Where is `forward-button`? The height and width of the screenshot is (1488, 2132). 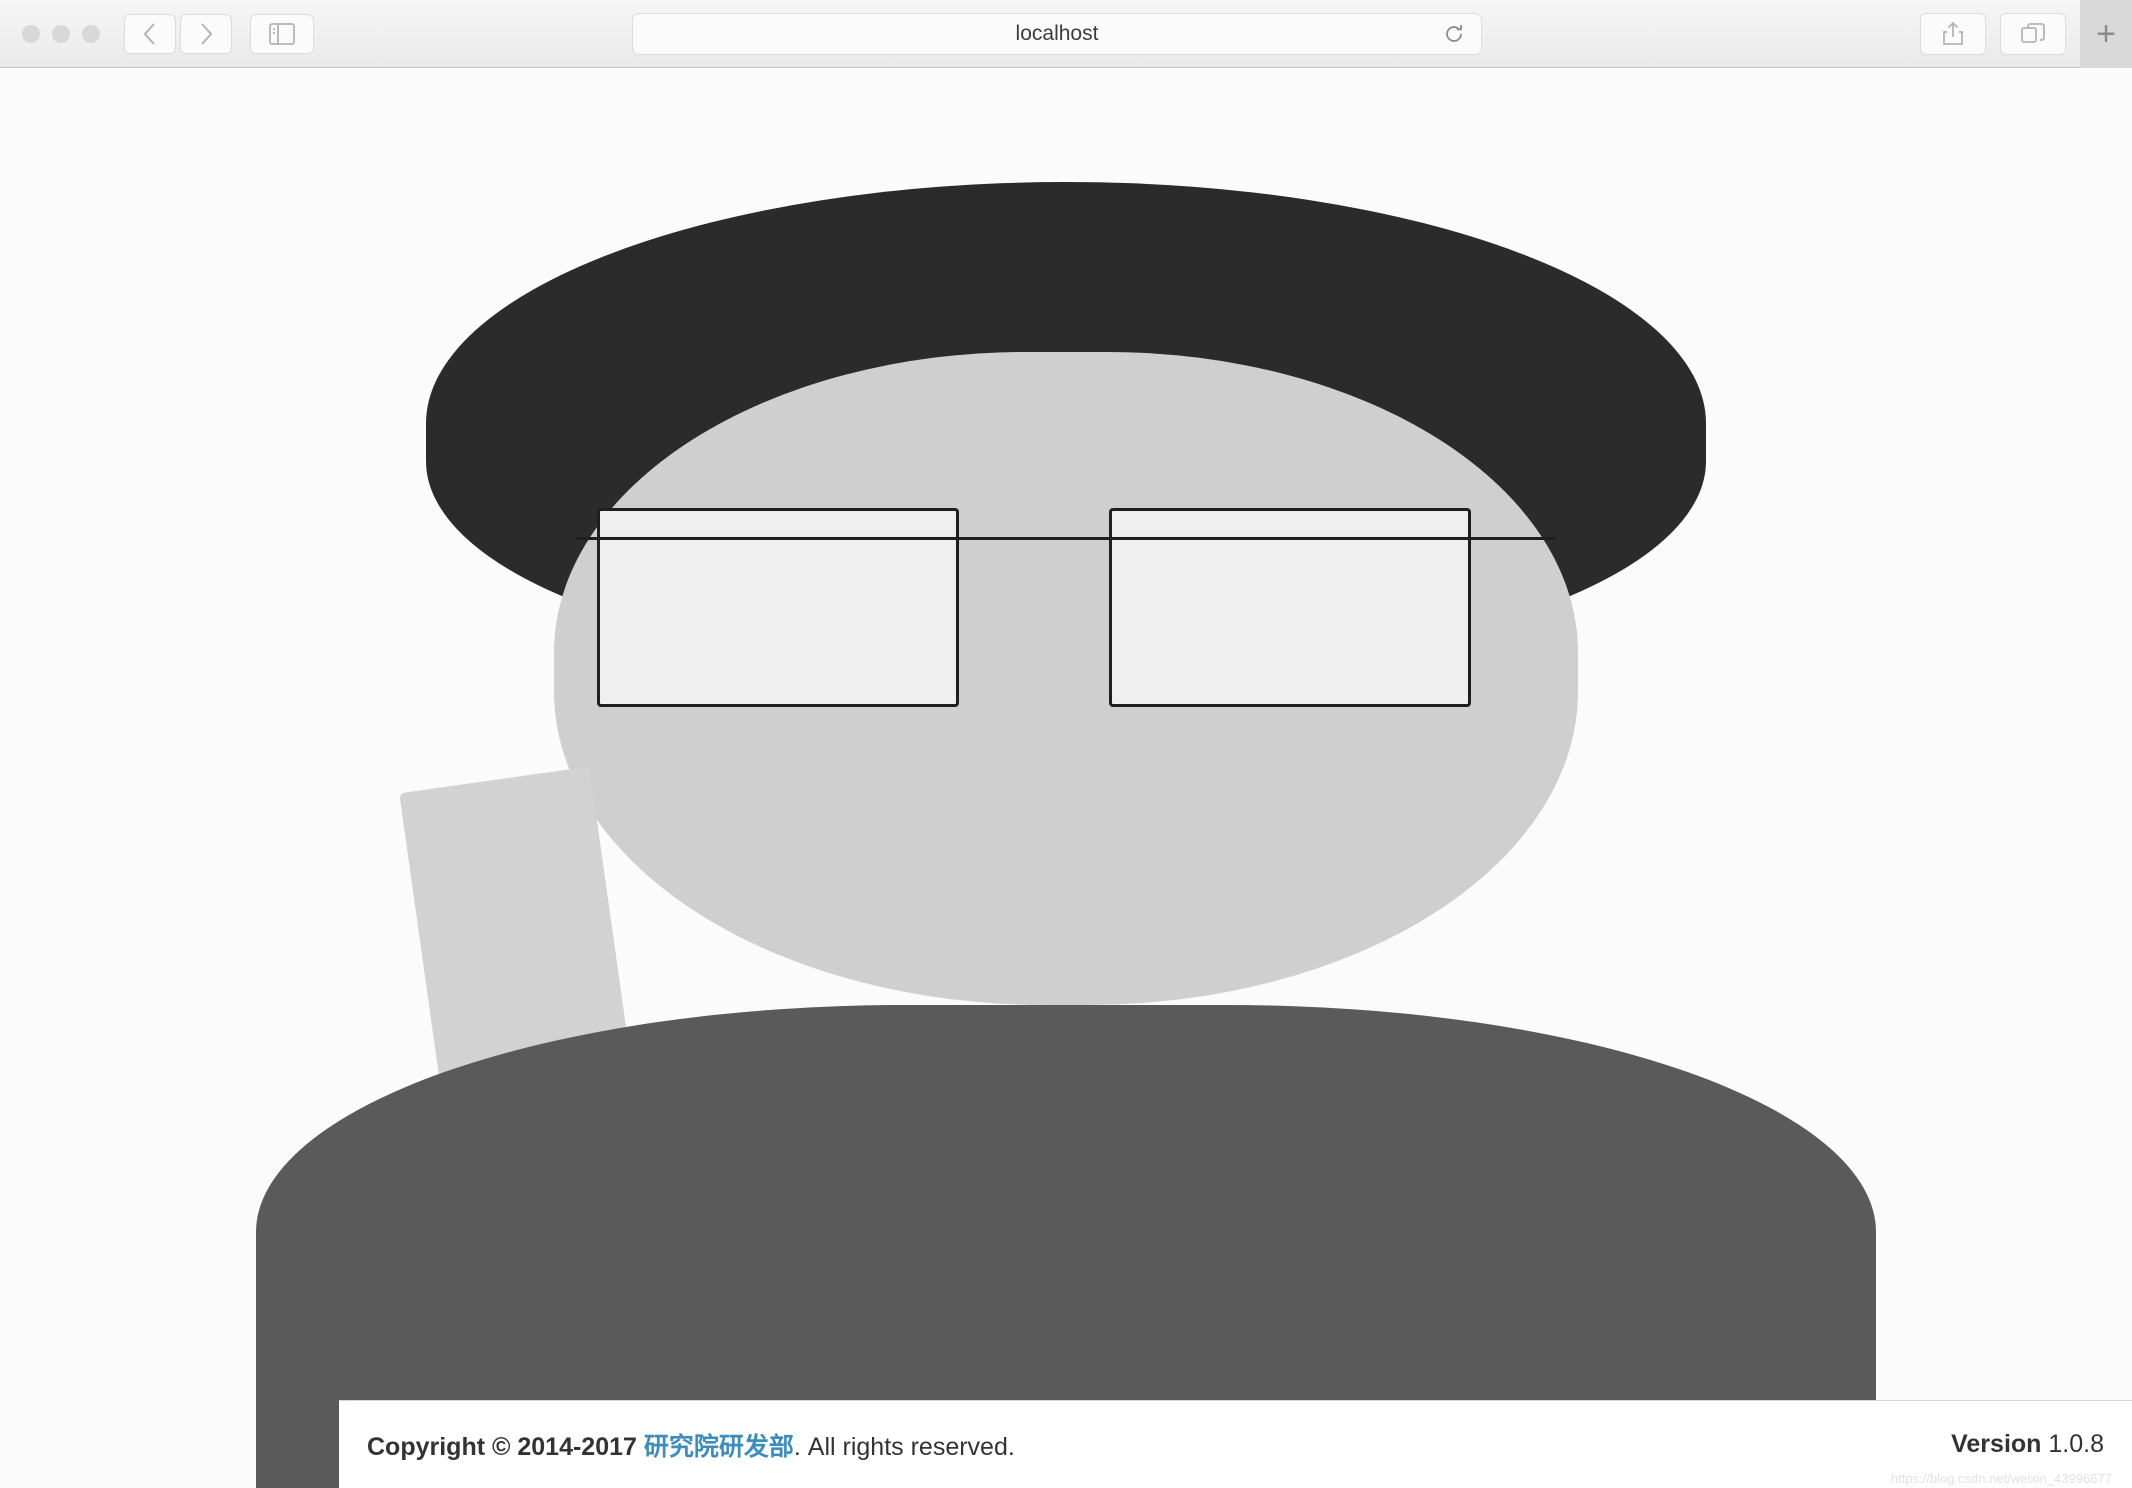 forward-button is located at coordinates (206, 33).